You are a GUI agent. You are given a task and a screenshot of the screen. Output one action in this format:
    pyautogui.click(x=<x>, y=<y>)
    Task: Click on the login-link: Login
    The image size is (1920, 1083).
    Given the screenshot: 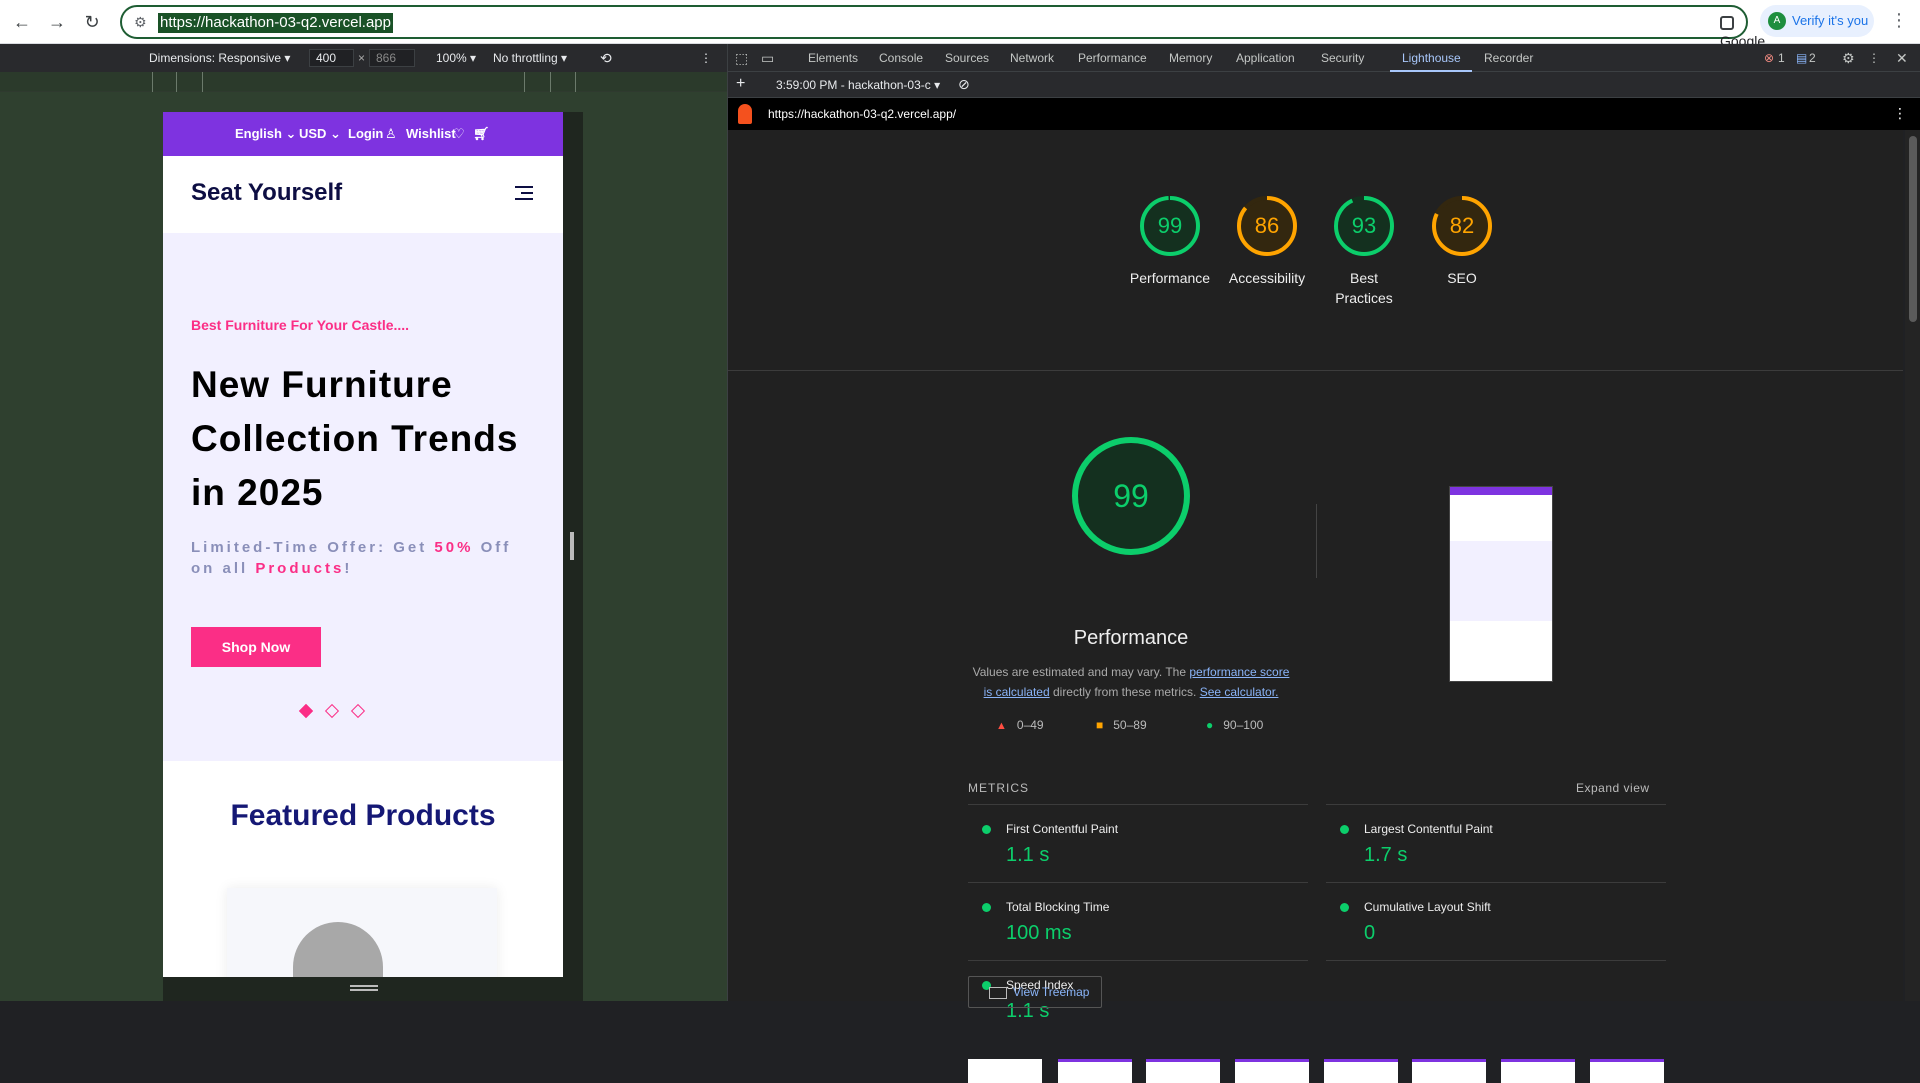 What is the action you would take?
    pyautogui.click(x=365, y=134)
    